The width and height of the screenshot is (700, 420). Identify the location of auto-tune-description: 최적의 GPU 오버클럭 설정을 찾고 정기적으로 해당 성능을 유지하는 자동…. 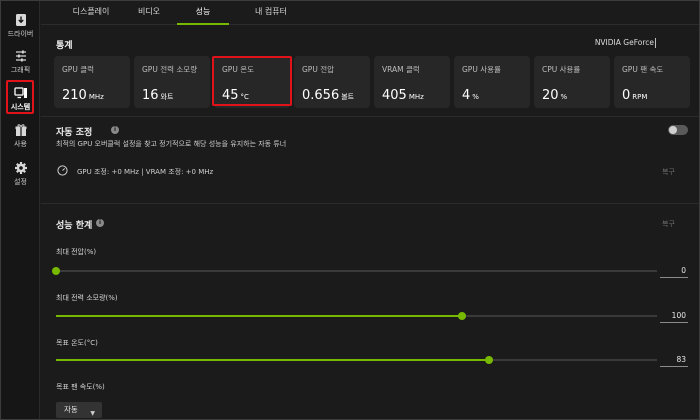
(171, 144).